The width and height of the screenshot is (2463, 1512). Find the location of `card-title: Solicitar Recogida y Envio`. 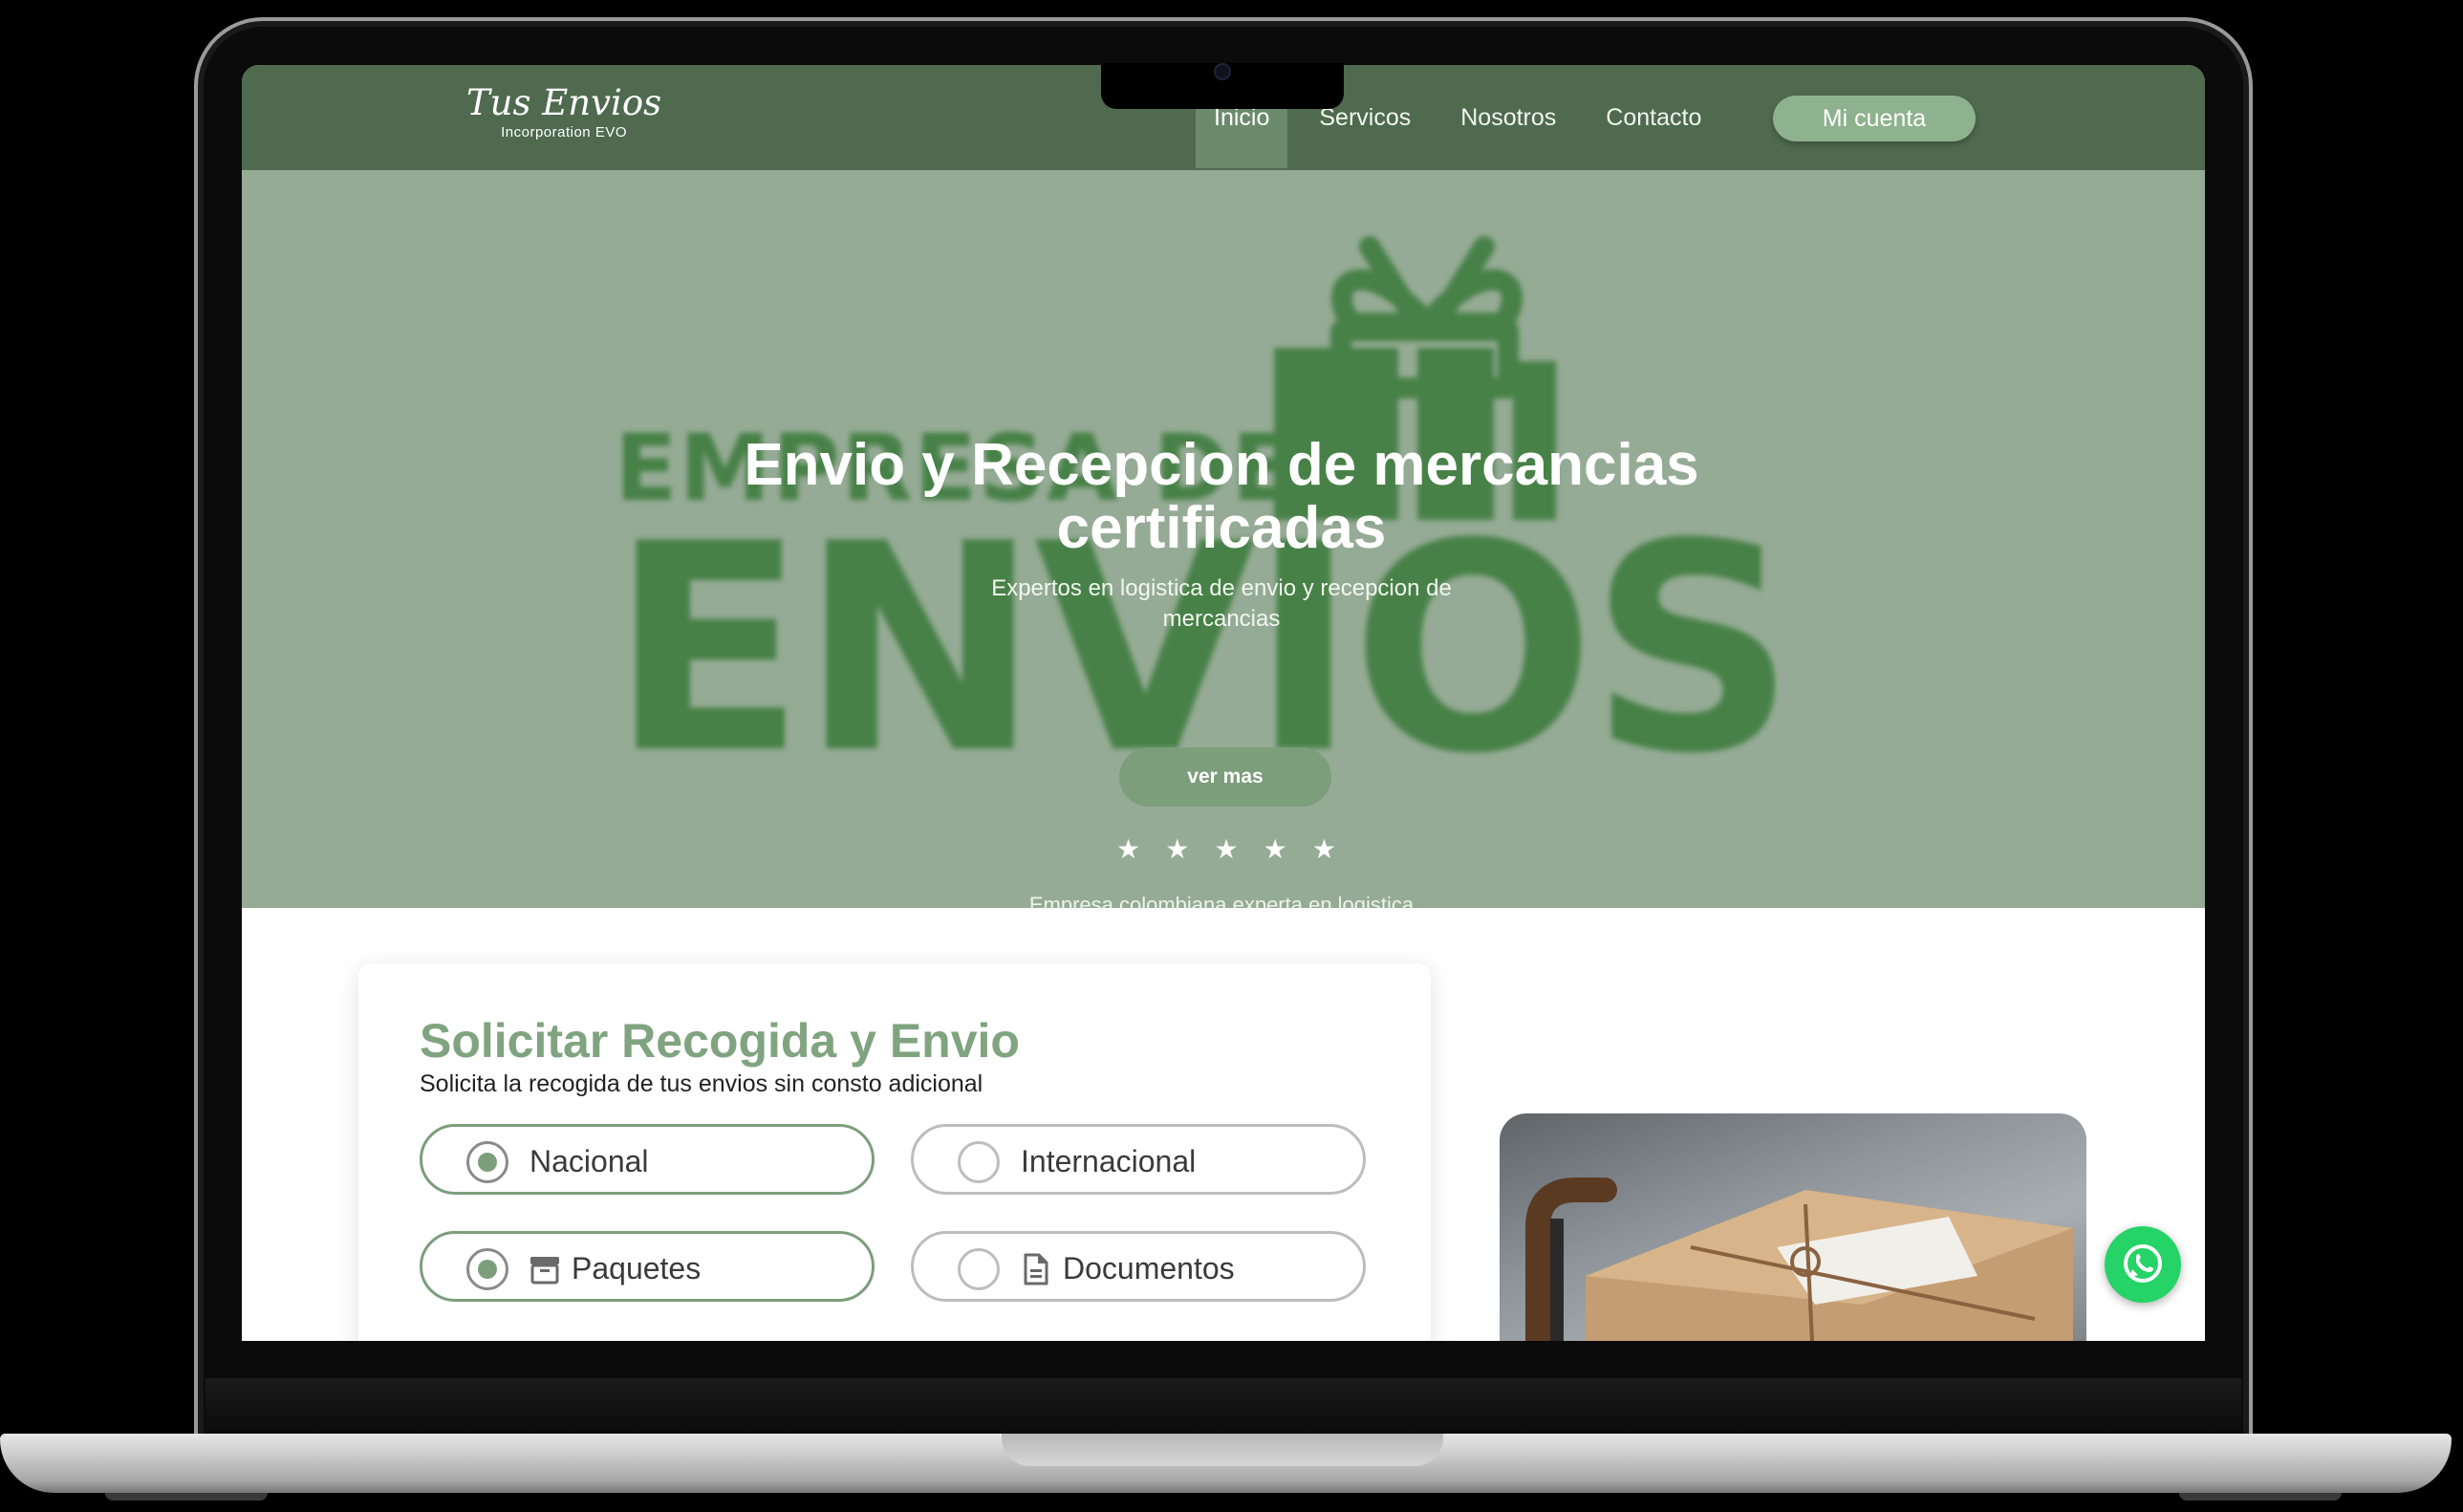

card-title: Solicitar Recogida y Envio is located at coordinates (720, 1041).